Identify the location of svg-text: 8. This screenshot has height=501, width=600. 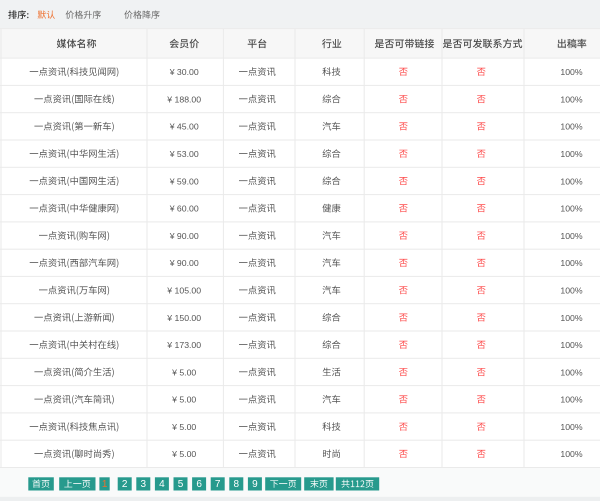
(237, 484).